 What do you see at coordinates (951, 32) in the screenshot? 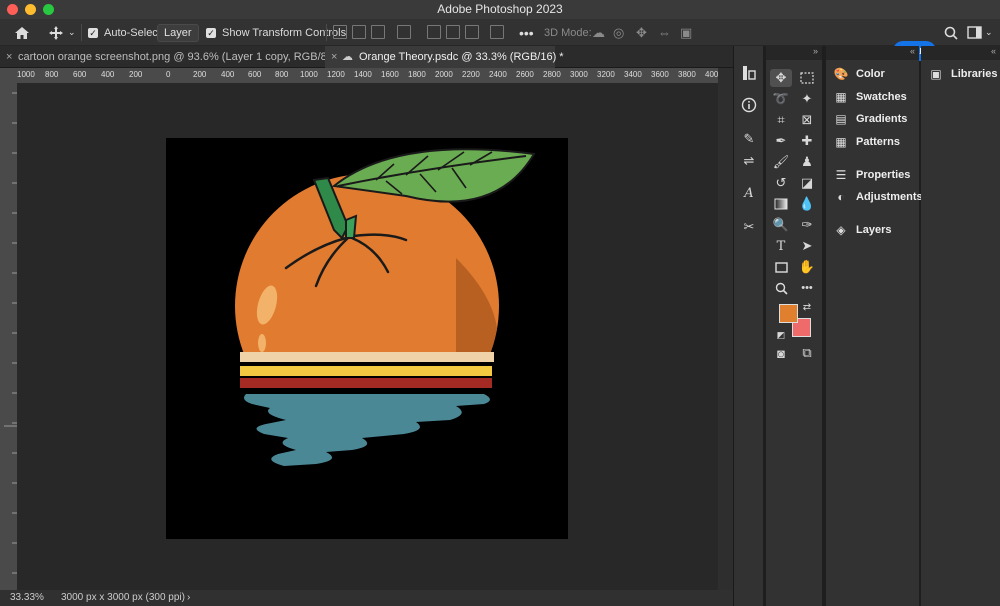
I see `search-icon` at bounding box center [951, 32].